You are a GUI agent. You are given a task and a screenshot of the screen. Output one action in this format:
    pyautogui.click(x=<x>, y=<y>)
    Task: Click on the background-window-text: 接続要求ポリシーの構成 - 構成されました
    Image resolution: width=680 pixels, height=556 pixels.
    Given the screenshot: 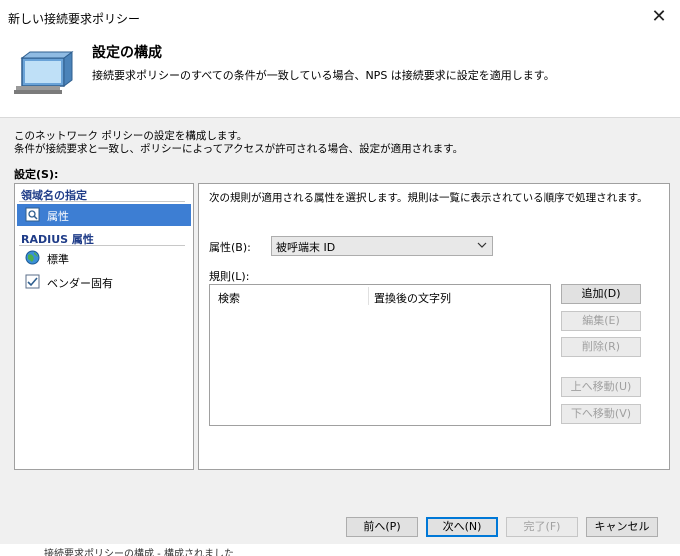 What is the action you would take?
    pyautogui.click(x=139, y=552)
    